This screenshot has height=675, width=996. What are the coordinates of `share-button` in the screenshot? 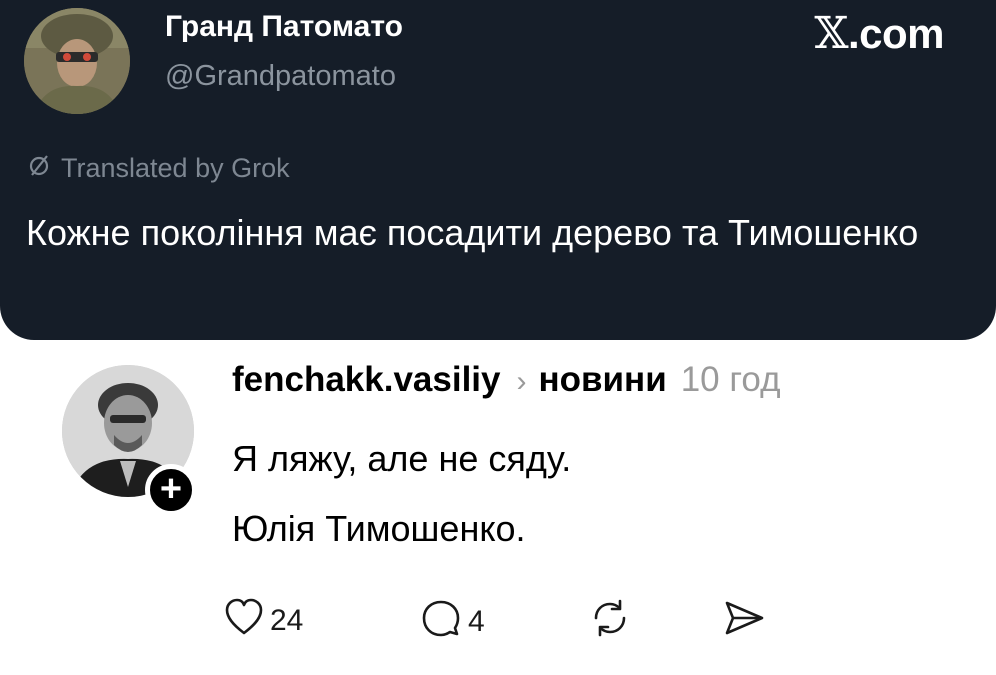 It's located at (744, 622).